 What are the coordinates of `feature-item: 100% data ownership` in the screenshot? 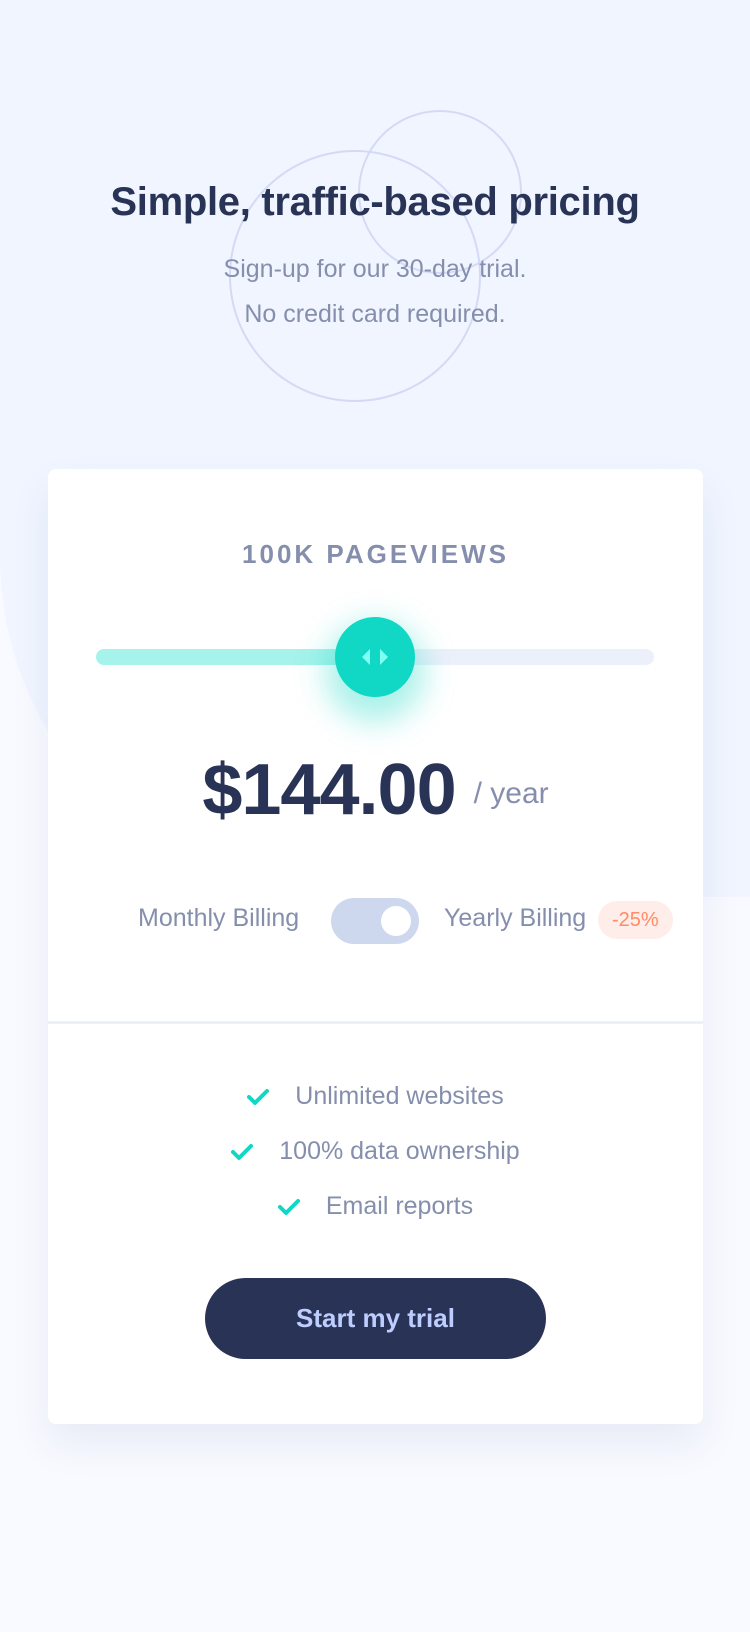 It's located at (375, 1151).